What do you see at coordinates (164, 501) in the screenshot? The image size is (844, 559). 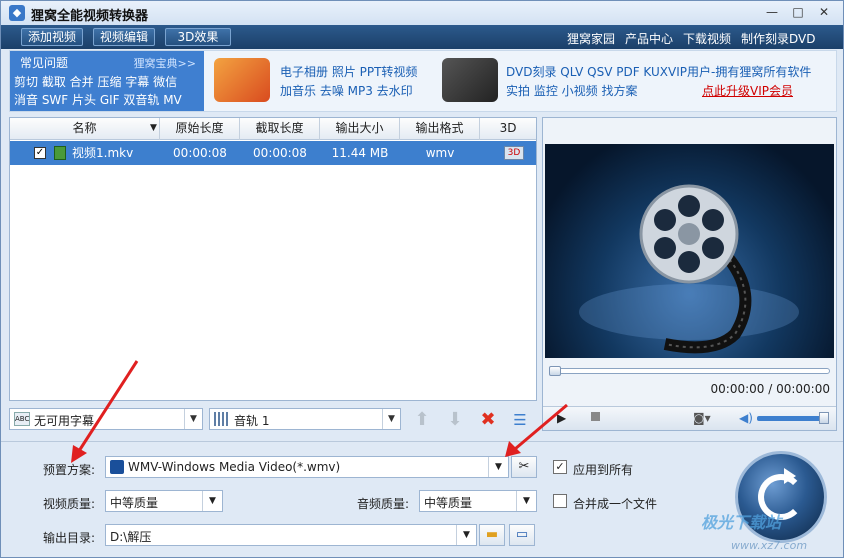 I see `video-quality-select: 中等质量 ▼` at bounding box center [164, 501].